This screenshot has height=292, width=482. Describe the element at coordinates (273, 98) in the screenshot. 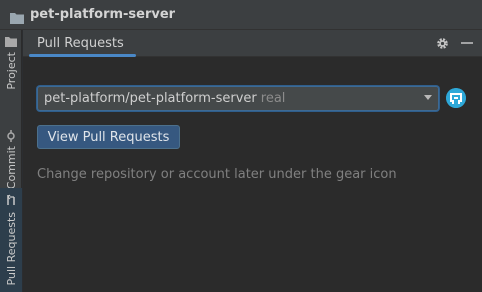

I see `remote-name: real` at that location.